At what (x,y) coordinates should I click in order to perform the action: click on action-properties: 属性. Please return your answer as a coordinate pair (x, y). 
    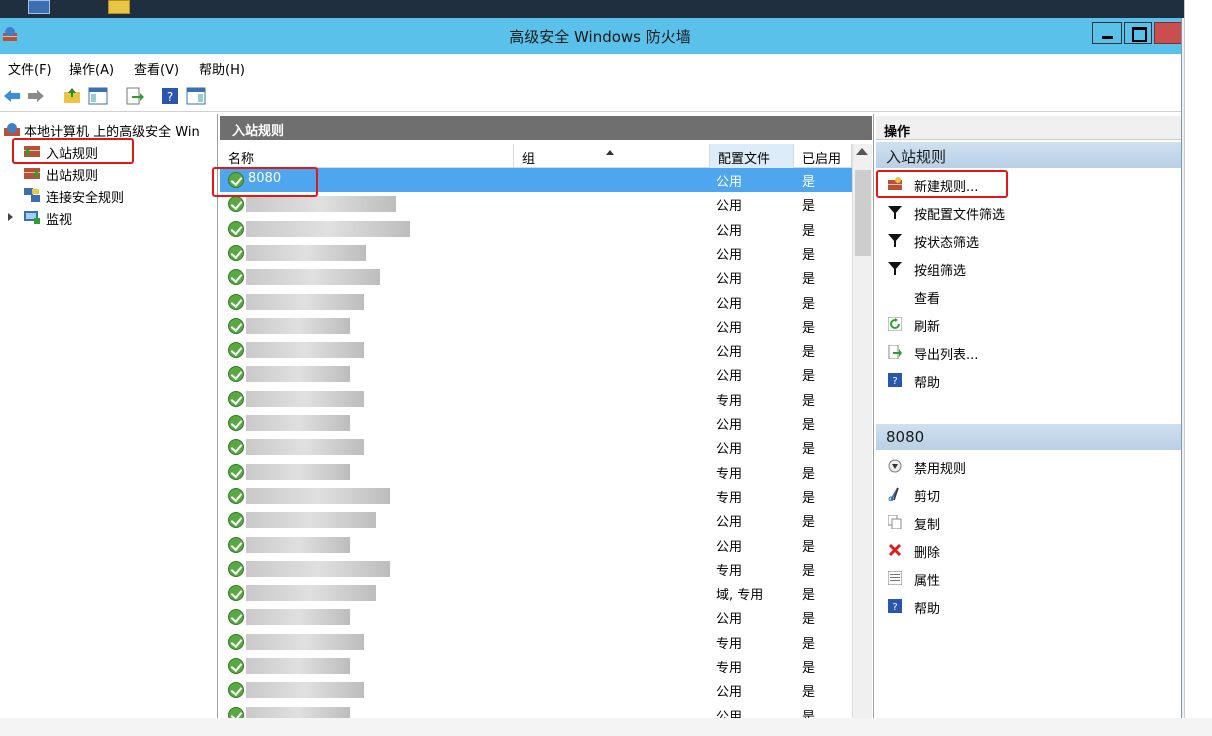
    Looking at the image, I should click on (1028, 578).